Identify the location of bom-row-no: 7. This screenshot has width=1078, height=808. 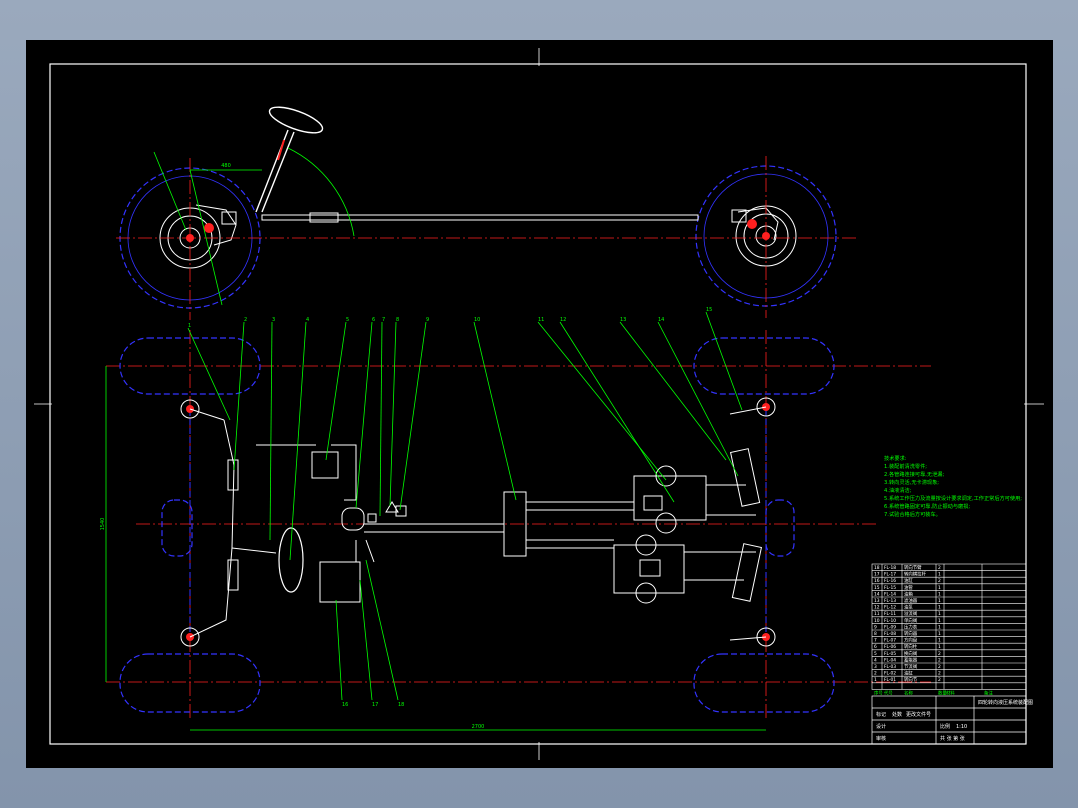
(875, 641).